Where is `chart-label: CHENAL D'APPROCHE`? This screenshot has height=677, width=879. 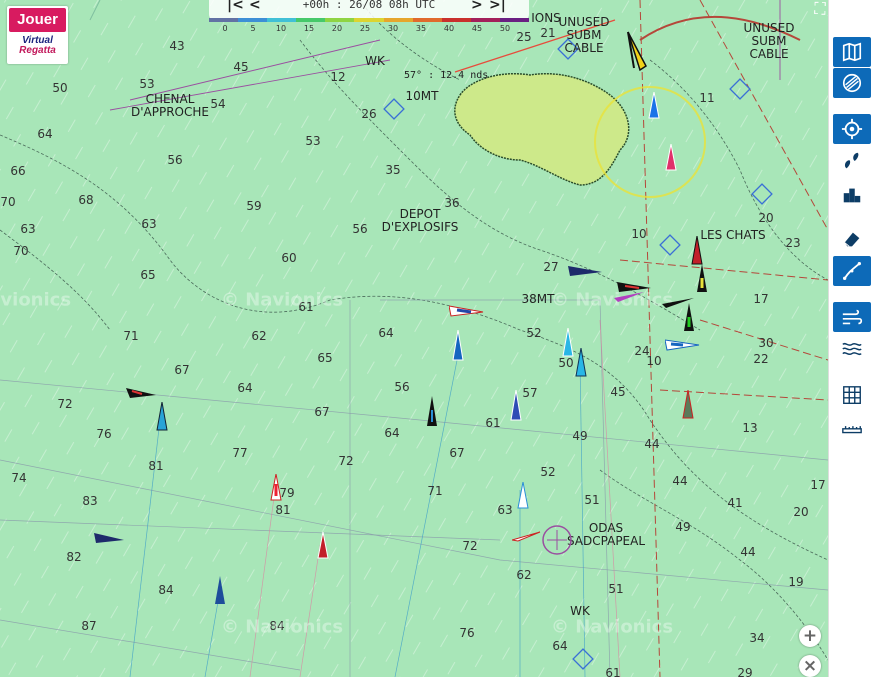 chart-label: CHENAL D'APPROCHE is located at coordinates (170, 105).